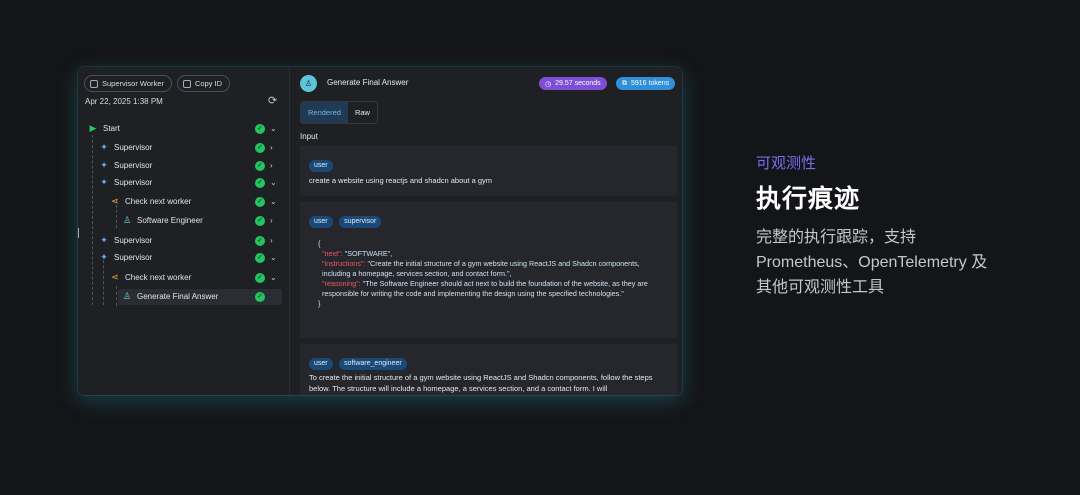  I want to click on external-link-icon, so click(94, 83).